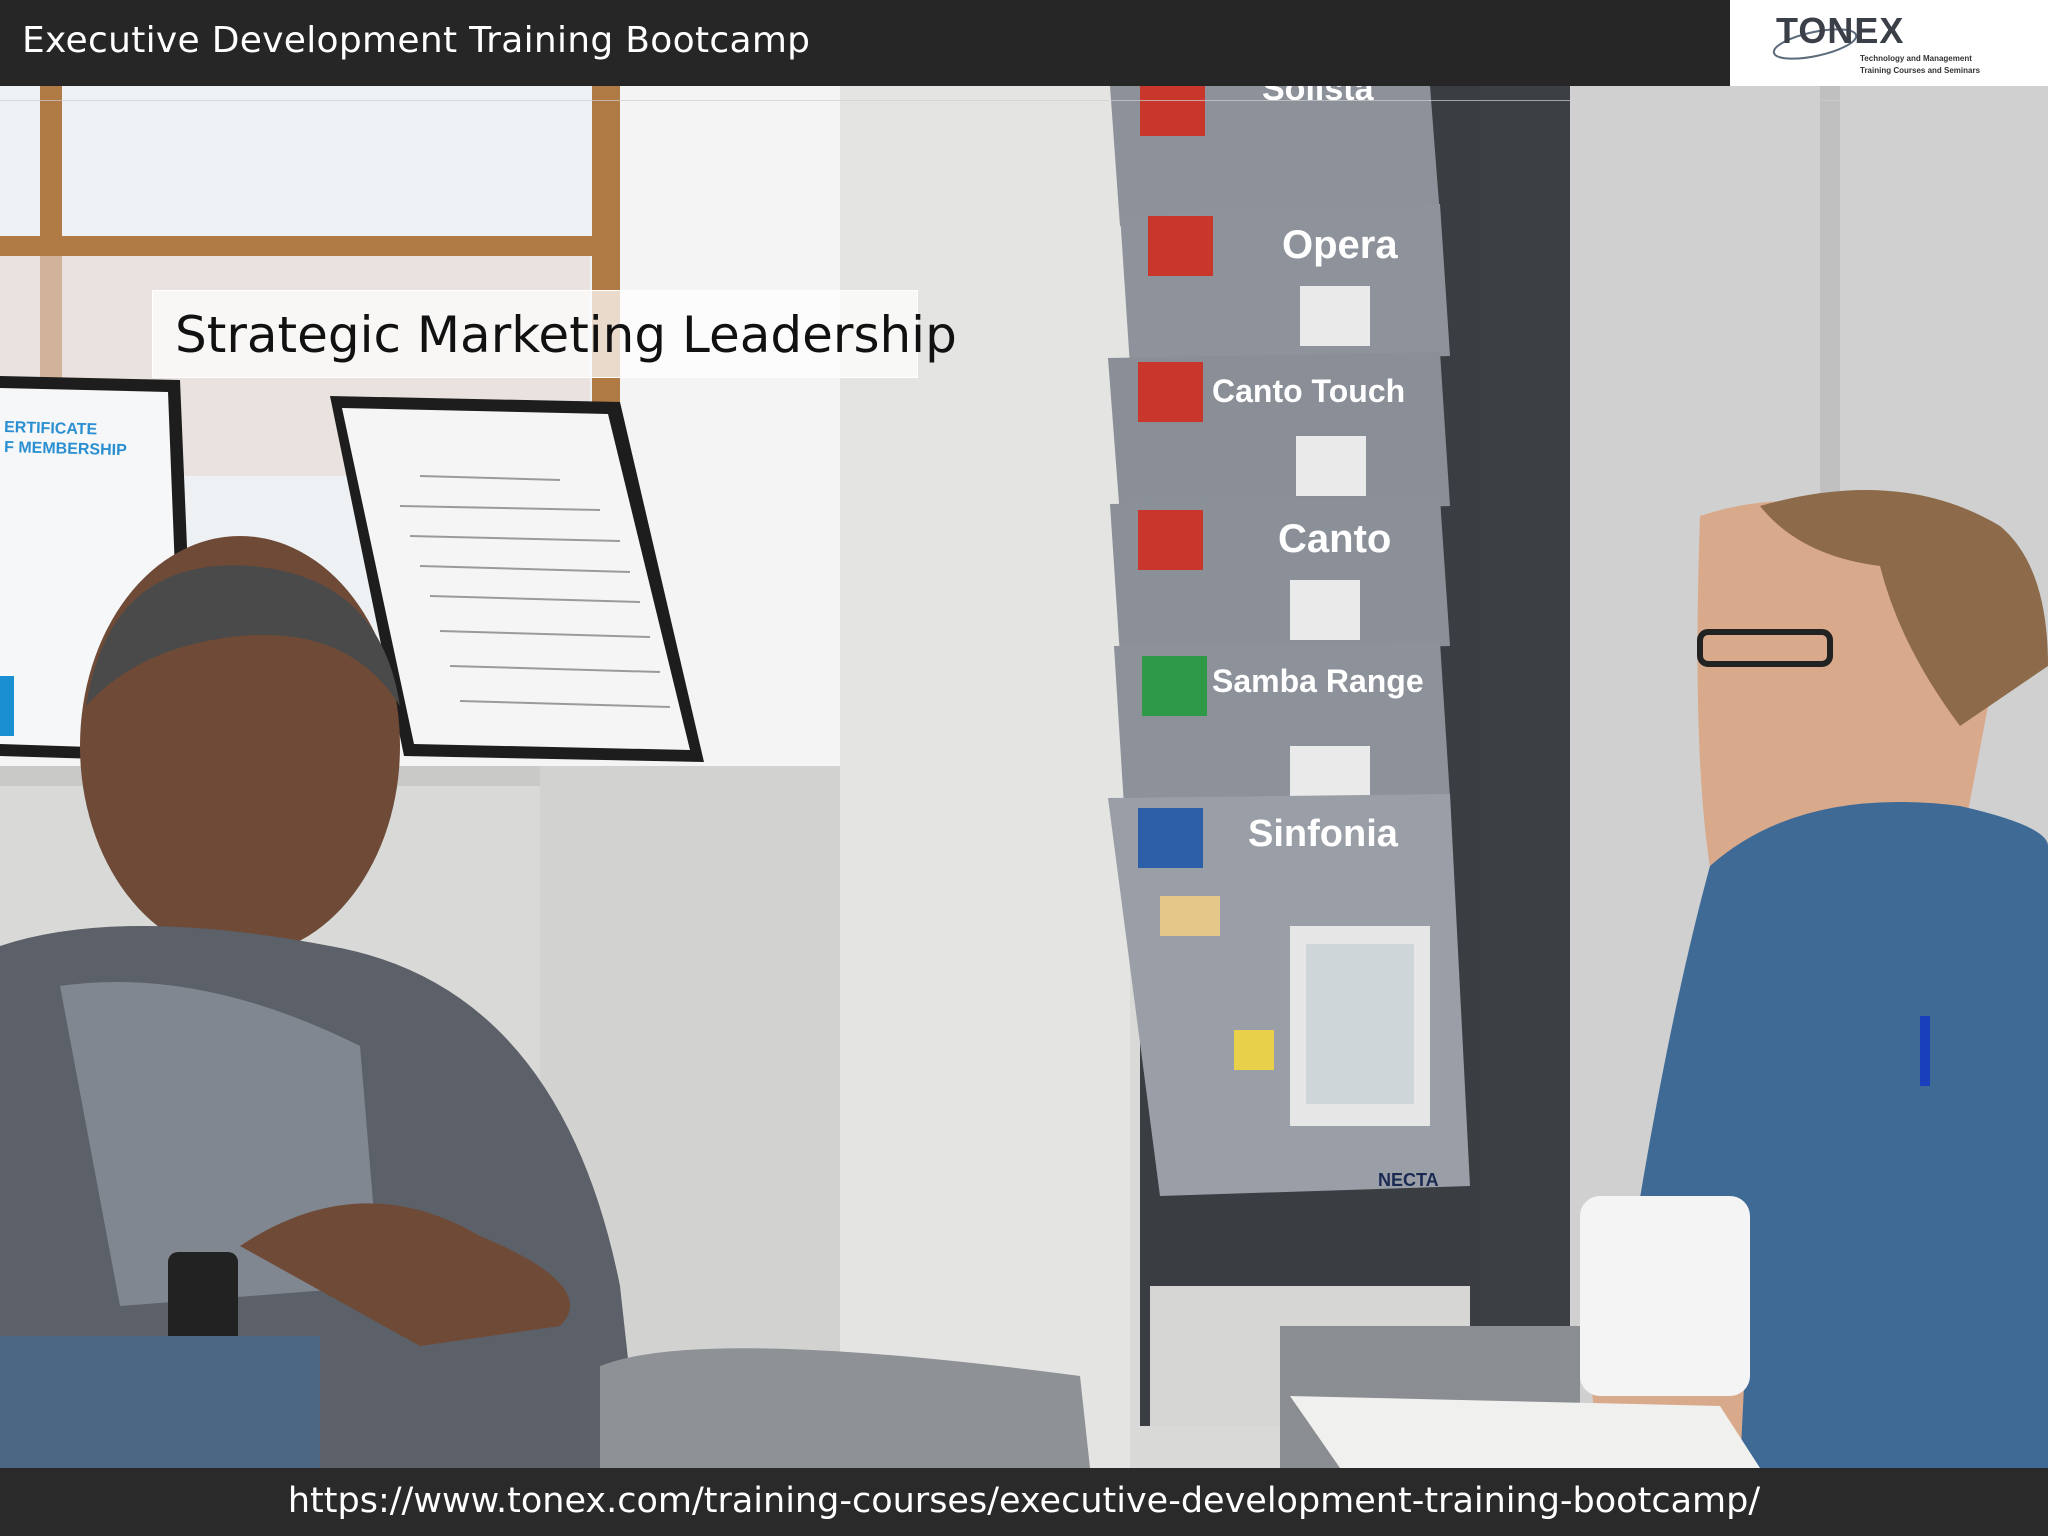 The image size is (2048, 1536). I want to click on brochure-footer-necta: NECTA, so click(1408, 1180).